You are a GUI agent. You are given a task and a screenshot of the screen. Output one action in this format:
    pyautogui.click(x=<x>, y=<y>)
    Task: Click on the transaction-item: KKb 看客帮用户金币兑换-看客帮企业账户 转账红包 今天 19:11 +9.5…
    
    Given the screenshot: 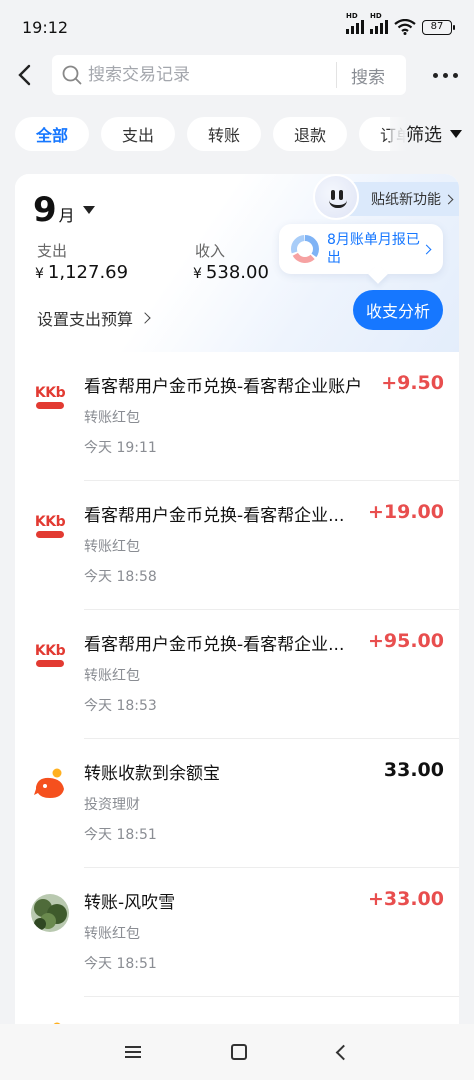 What is the action you would take?
    pyautogui.click(x=237, y=416)
    